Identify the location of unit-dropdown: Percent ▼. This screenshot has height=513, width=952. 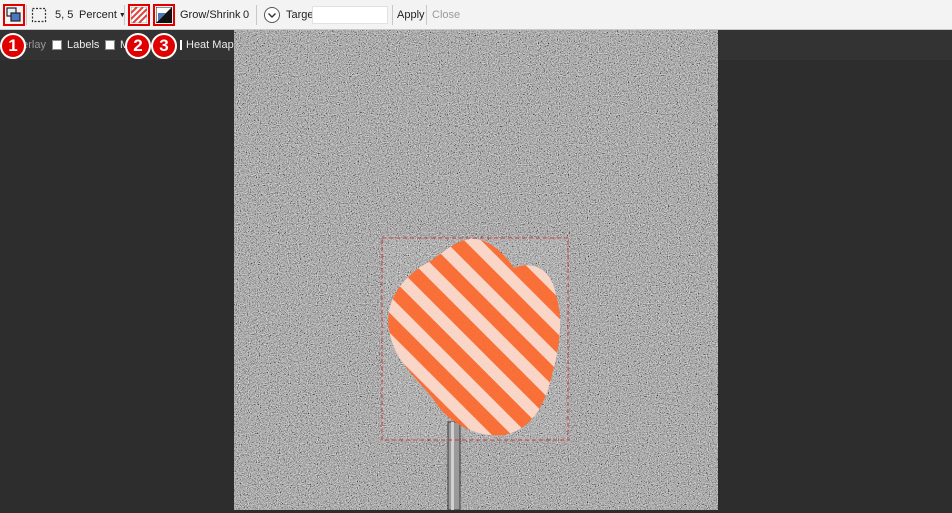
(102, 15).